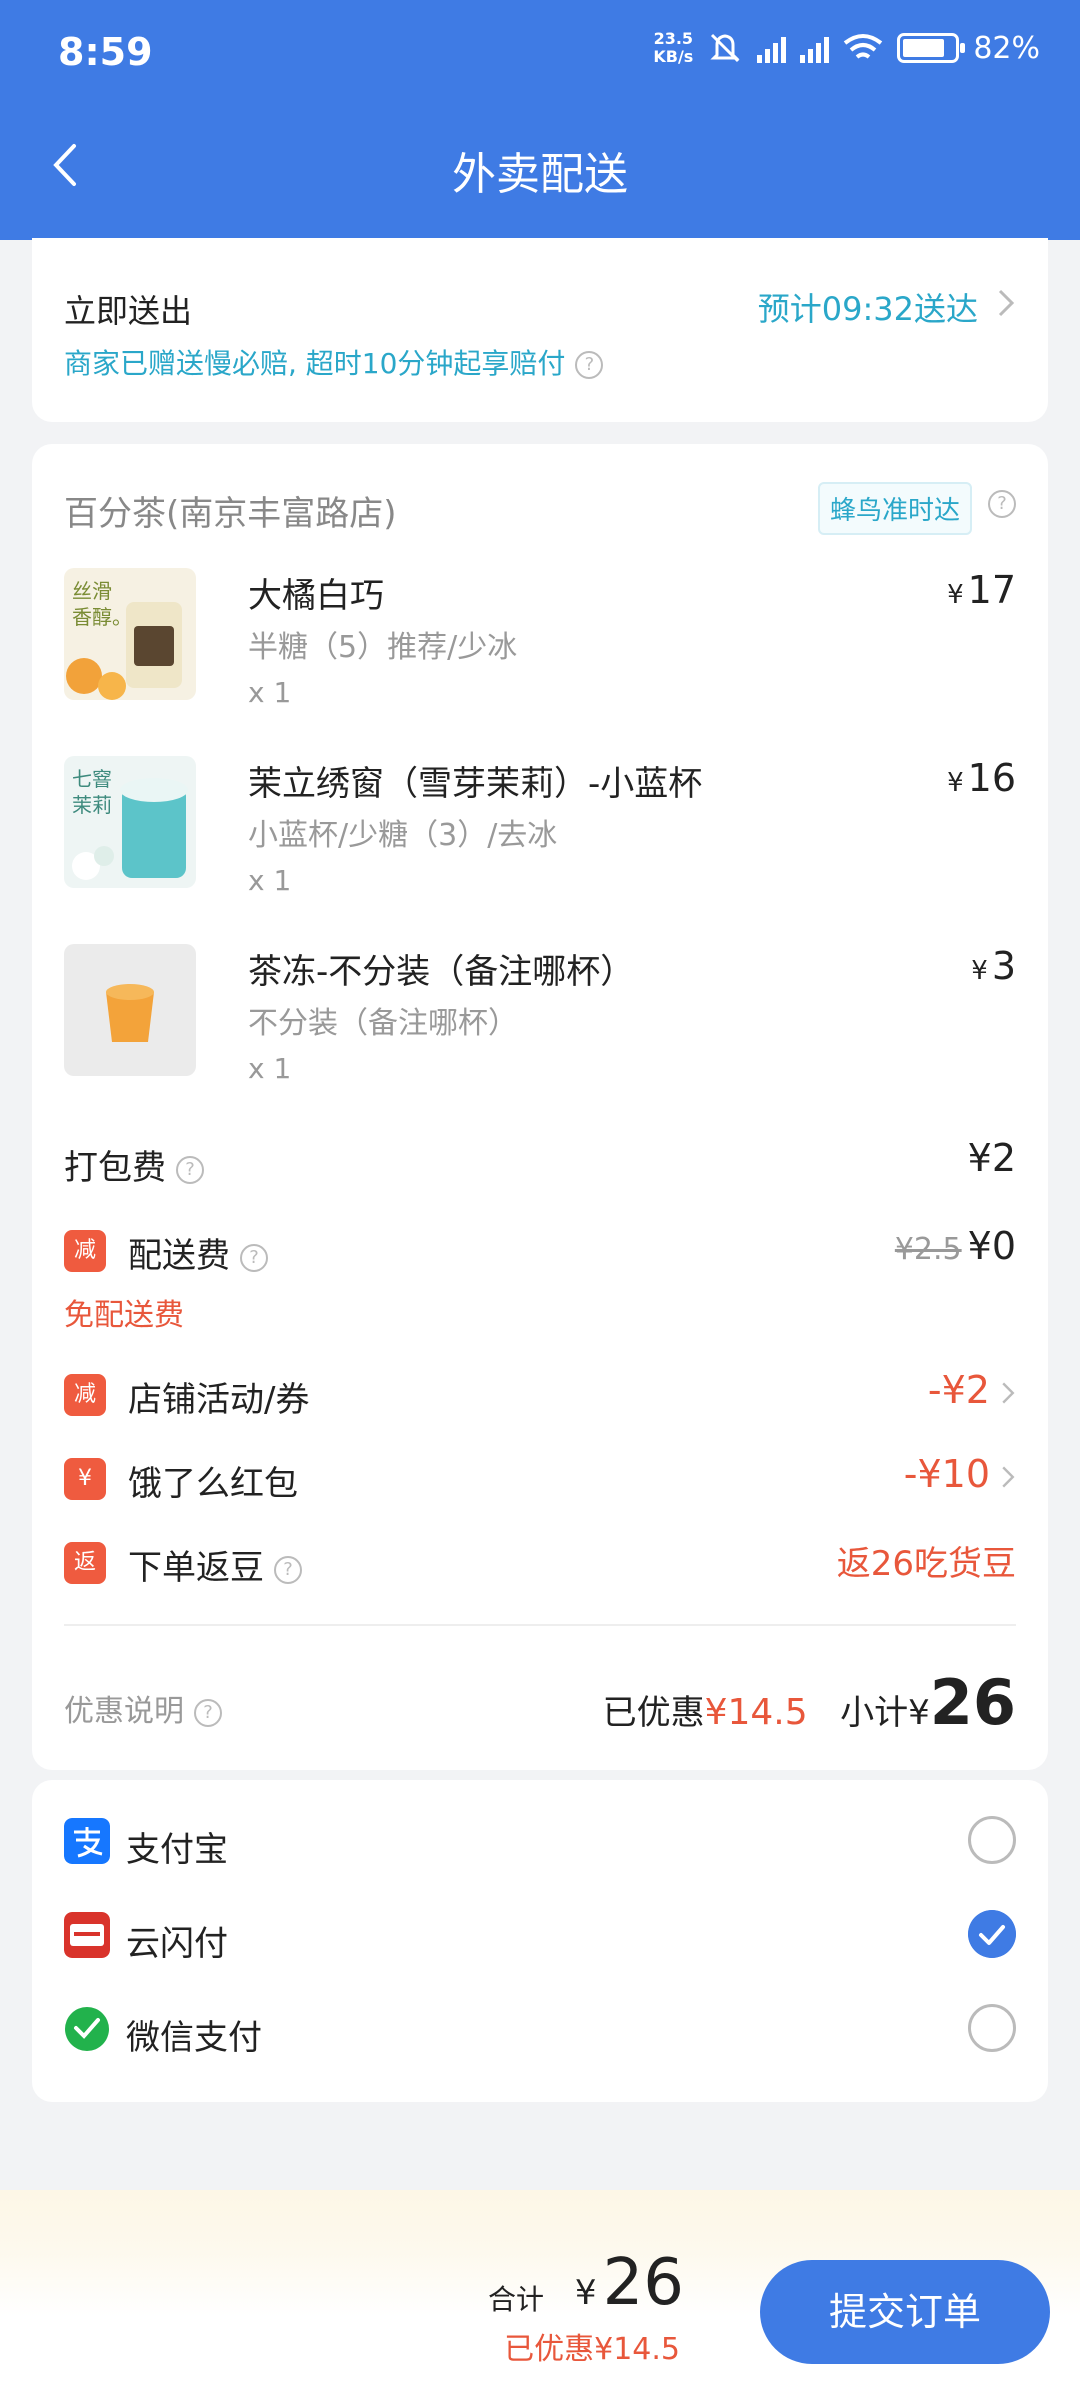 Image resolution: width=1080 pixels, height=2400 pixels. I want to click on item-spec: 不分装（备注哪杯）, so click(383, 1023).